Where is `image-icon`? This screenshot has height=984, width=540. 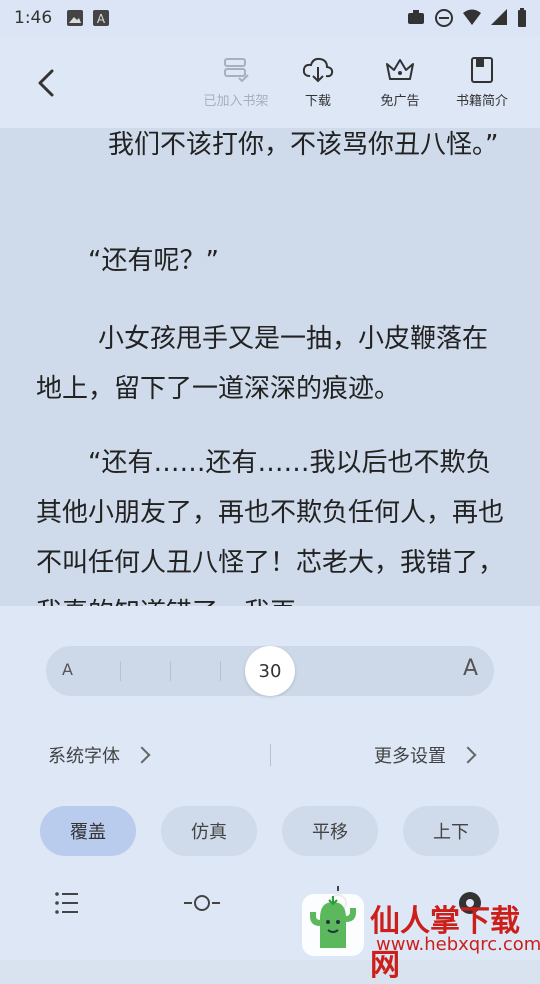
image-icon is located at coordinates (75, 18).